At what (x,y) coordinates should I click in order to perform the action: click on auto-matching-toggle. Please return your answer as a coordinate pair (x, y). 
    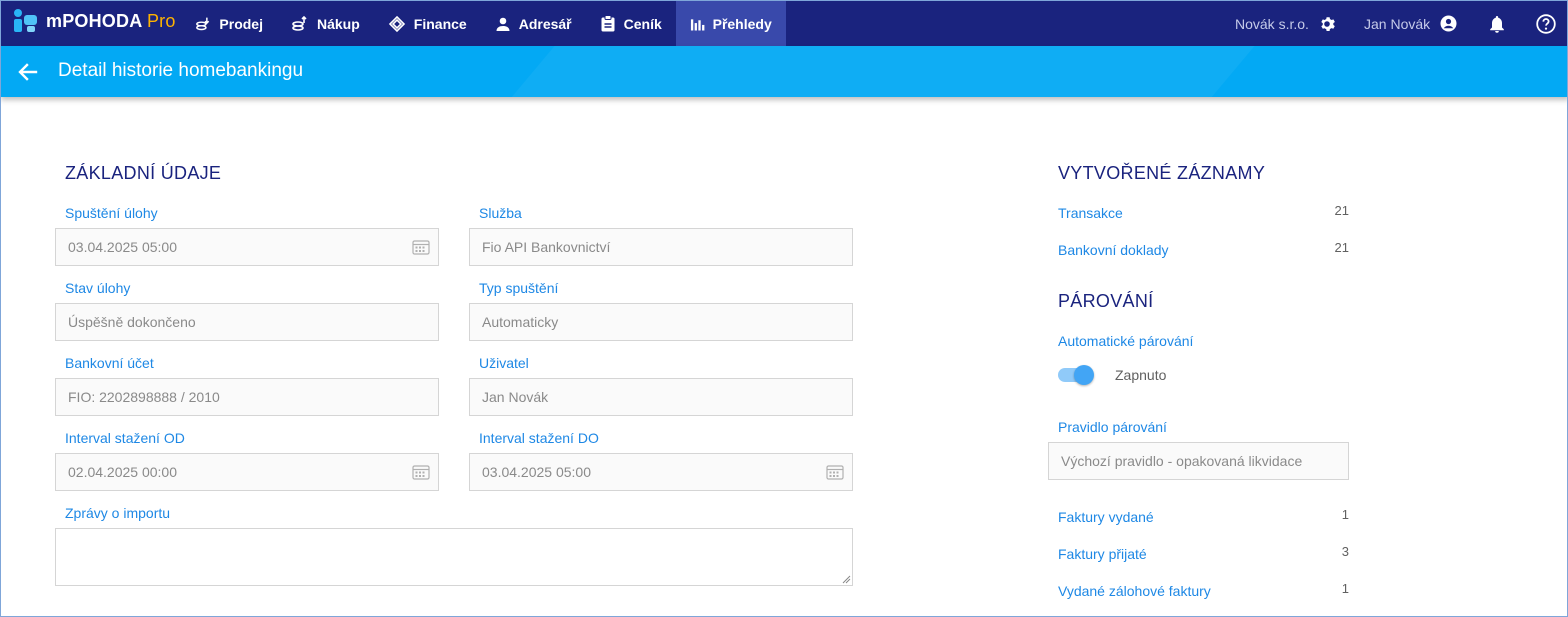
    Looking at the image, I should click on (1077, 375).